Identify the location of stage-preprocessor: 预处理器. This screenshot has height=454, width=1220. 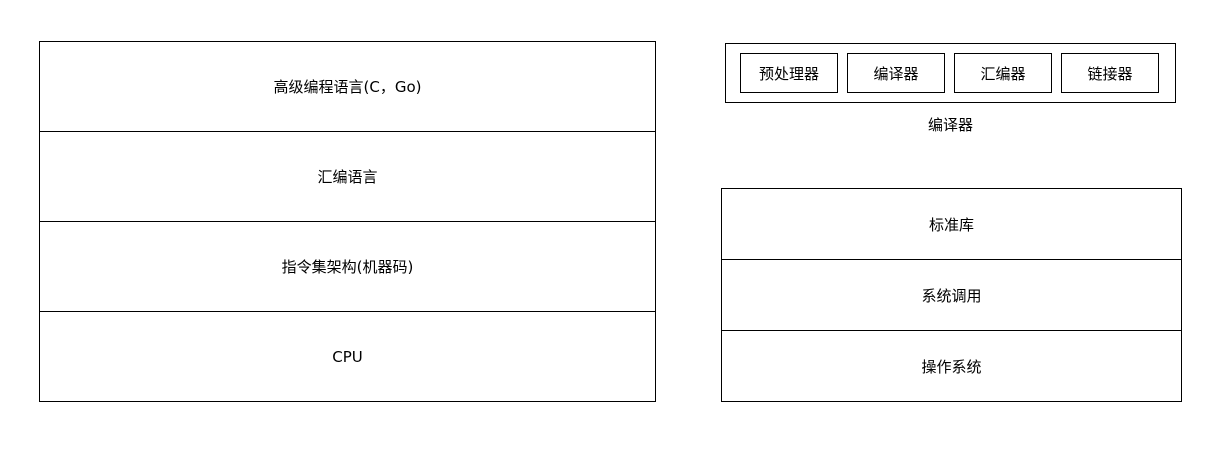
(789, 73).